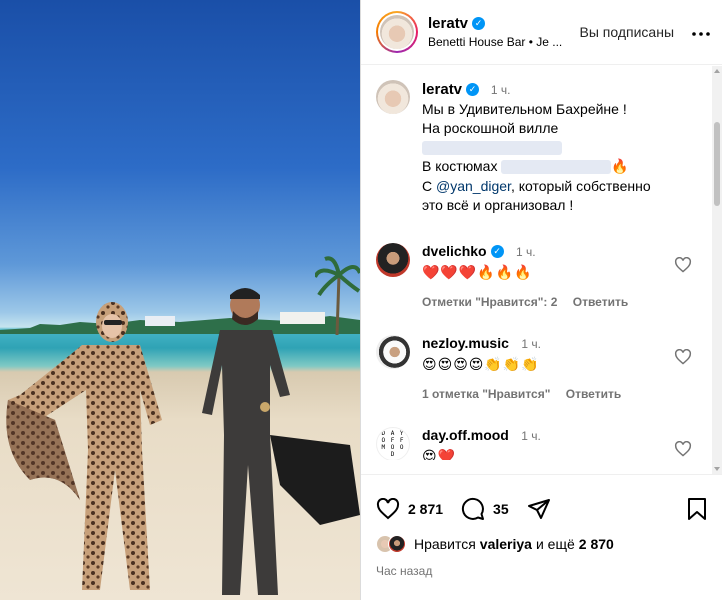 The width and height of the screenshot is (722, 600). Describe the element at coordinates (465, 435) in the screenshot. I see `comment-username: day.off.mood` at that location.